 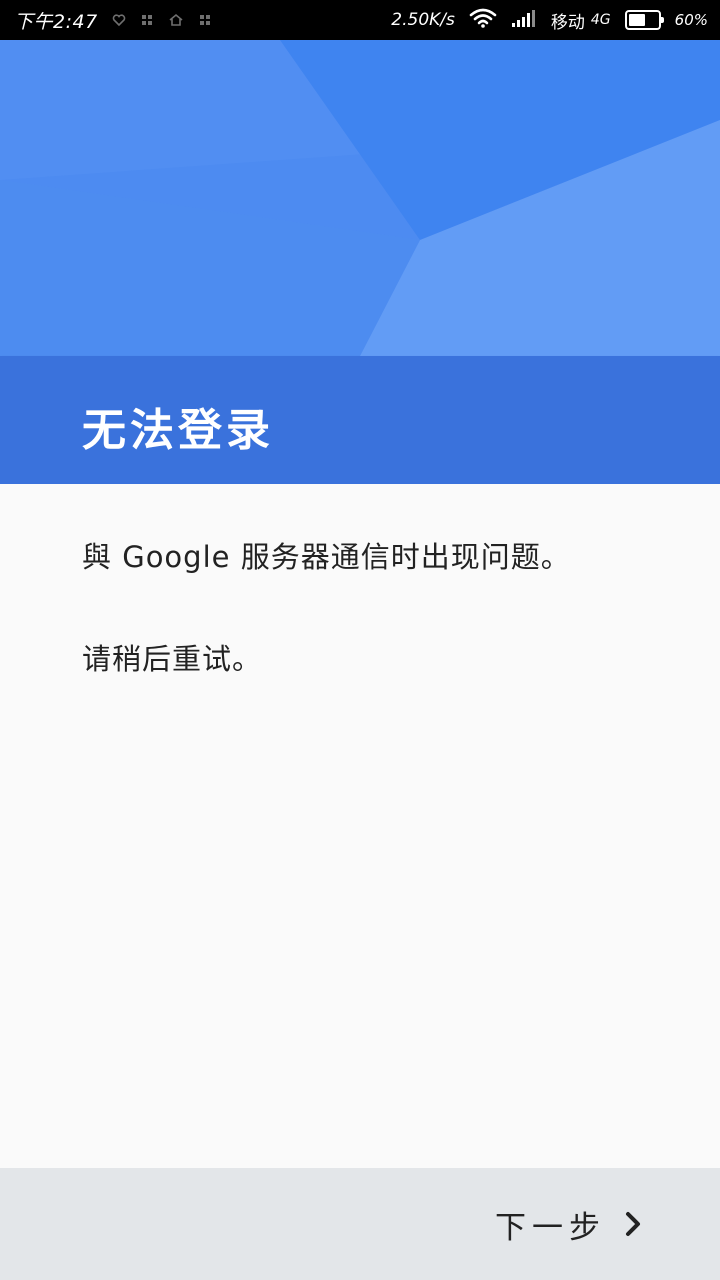 I want to click on next-button: 下一步, so click(x=568, y=1224).